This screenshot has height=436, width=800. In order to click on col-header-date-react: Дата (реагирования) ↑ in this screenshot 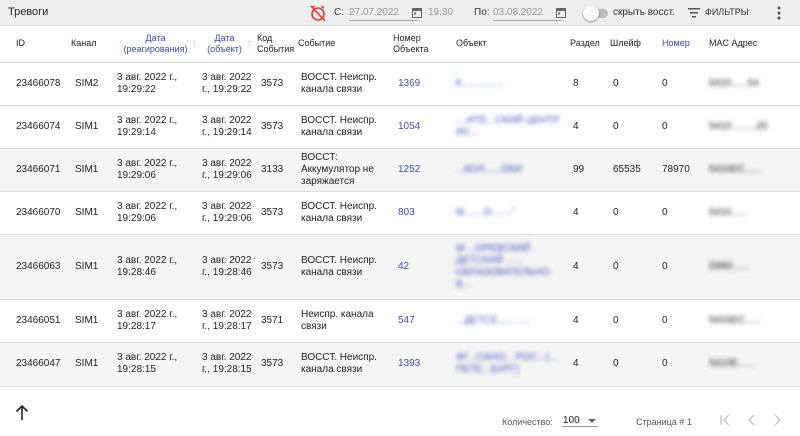, I will do `click(159, 44)`.